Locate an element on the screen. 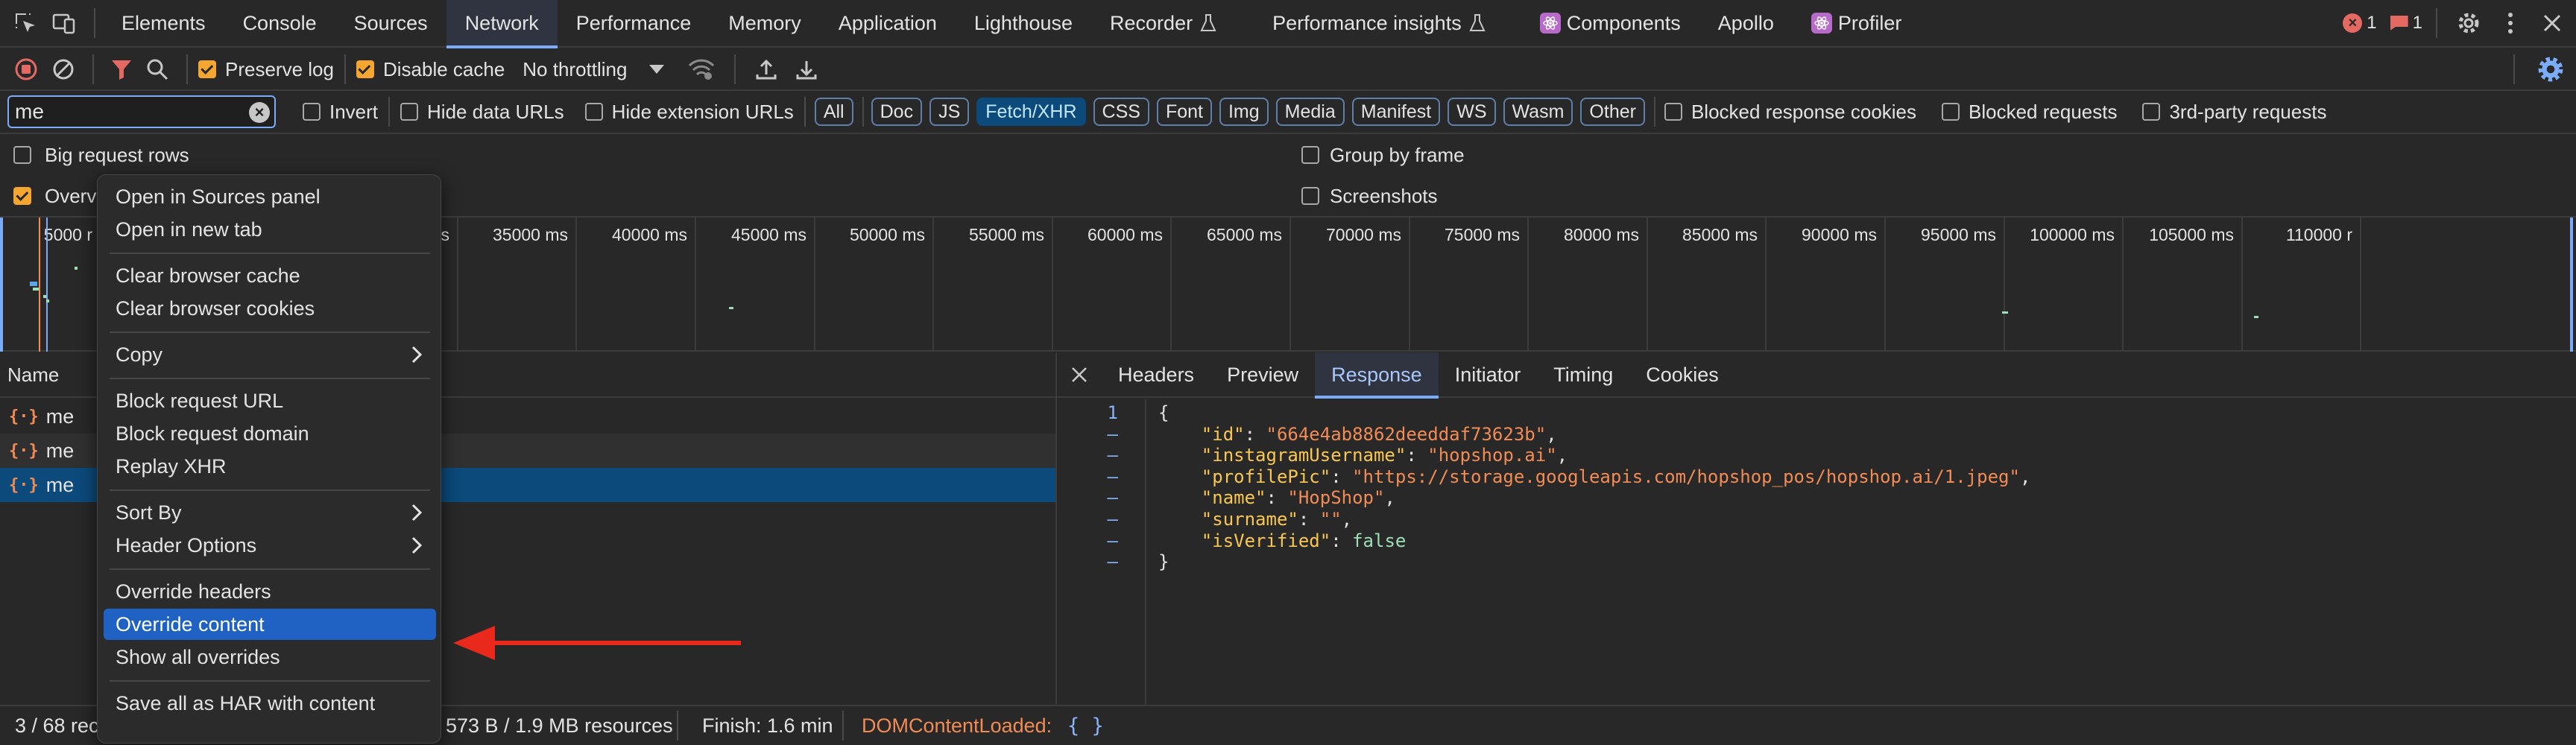  tab-label: Console is located at coordinates (279, 22).